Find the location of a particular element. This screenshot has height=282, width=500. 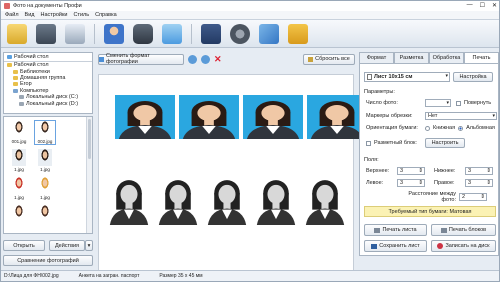

landscape-radio is located at coordinates (461, 128).